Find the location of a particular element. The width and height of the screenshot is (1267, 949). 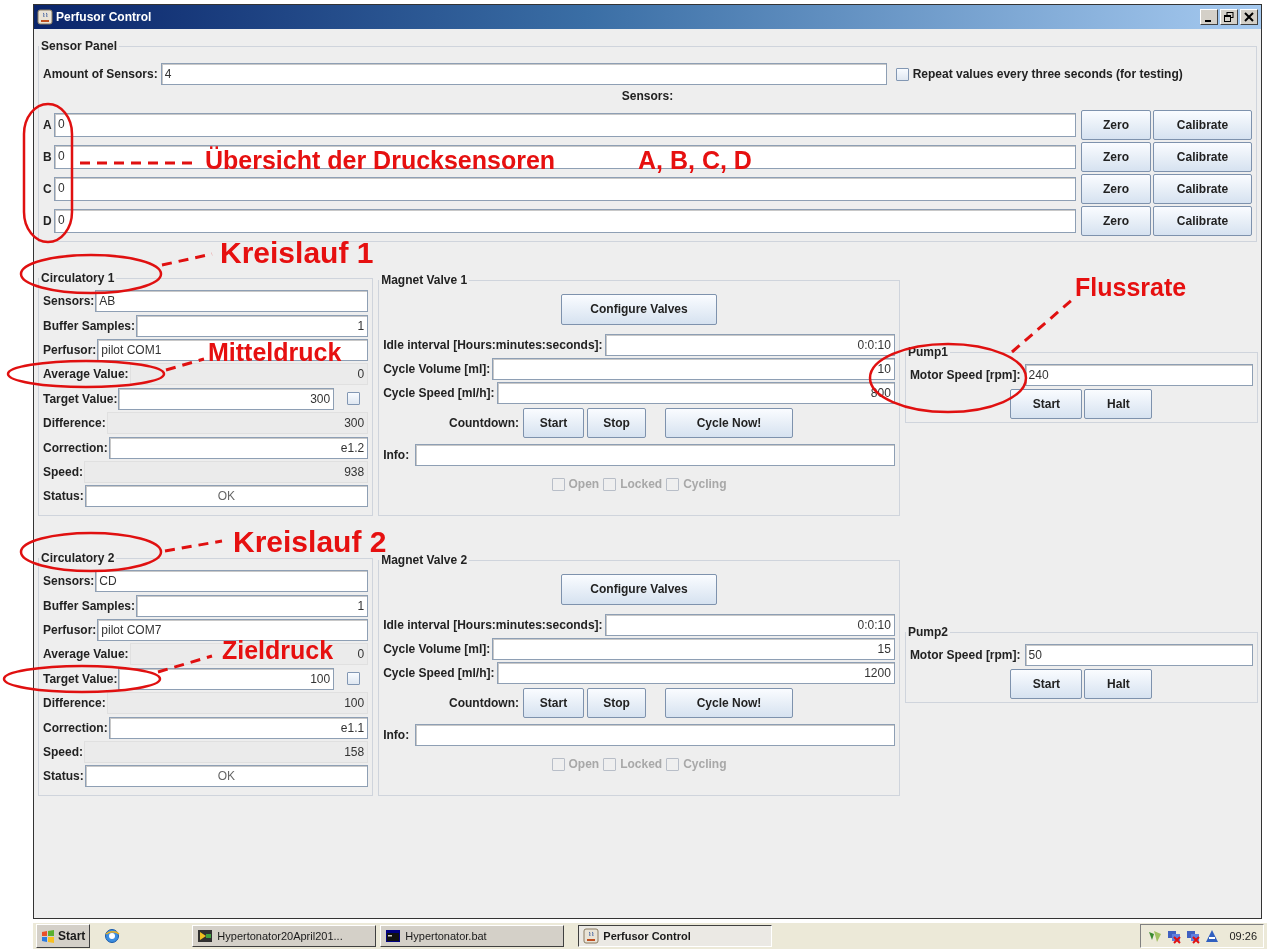

text-field: AB is located at coordinates (232, 301).